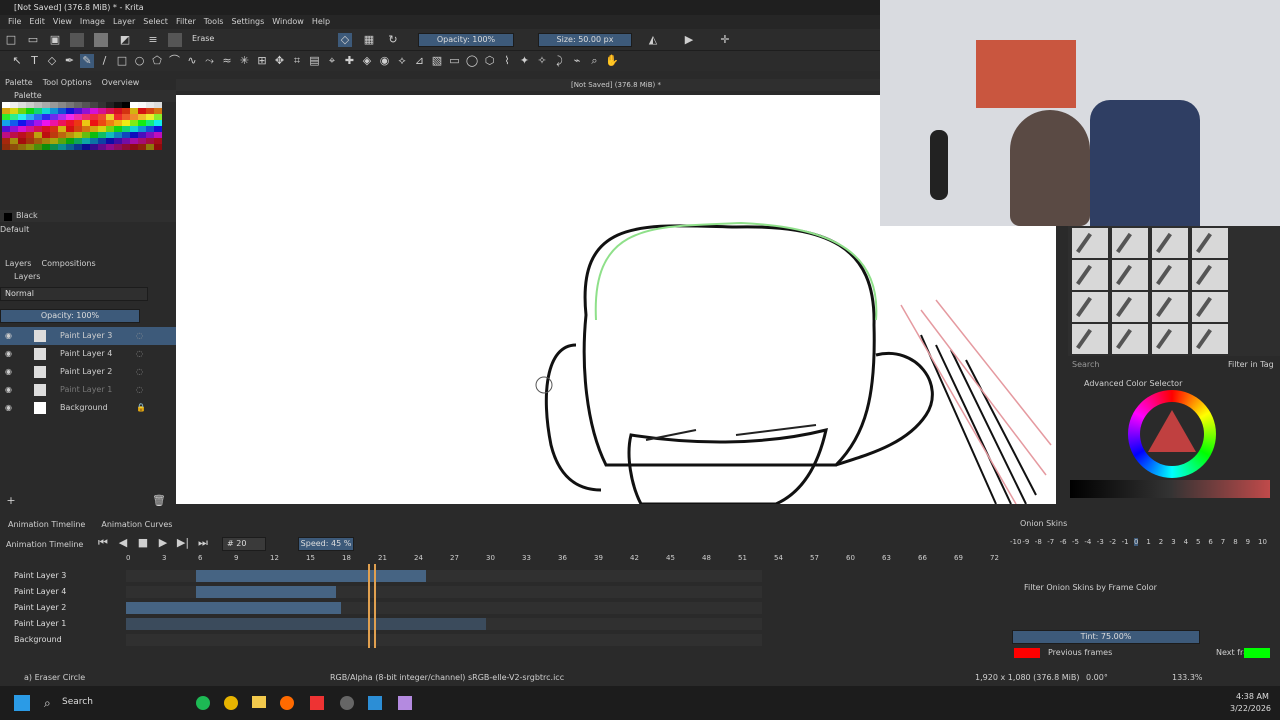 This screenshot has width=1280, height=720. What do you see at coordinates (244, 544) in the screenshot?
I see `current-frame-field: # 20` at bounding box center [244, 544].